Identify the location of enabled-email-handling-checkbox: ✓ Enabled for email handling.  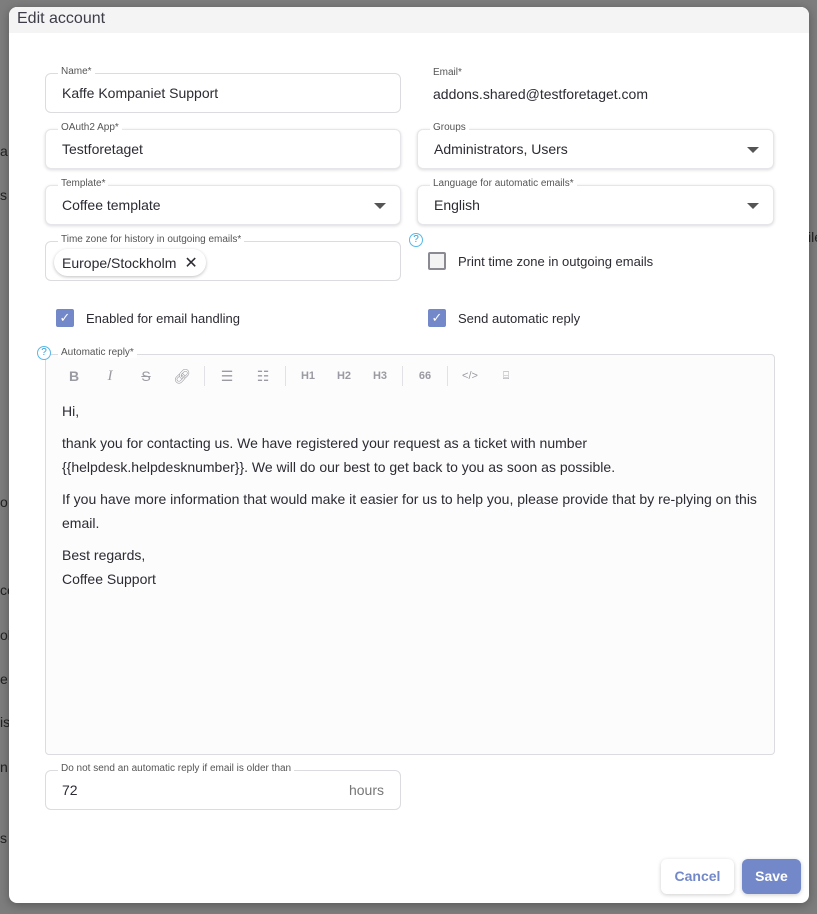
(148, 318).